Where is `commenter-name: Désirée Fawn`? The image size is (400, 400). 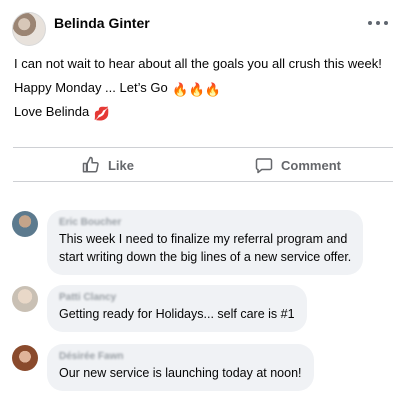 commenter-name: Désirée Fawn is located at coordinates (180, 356).